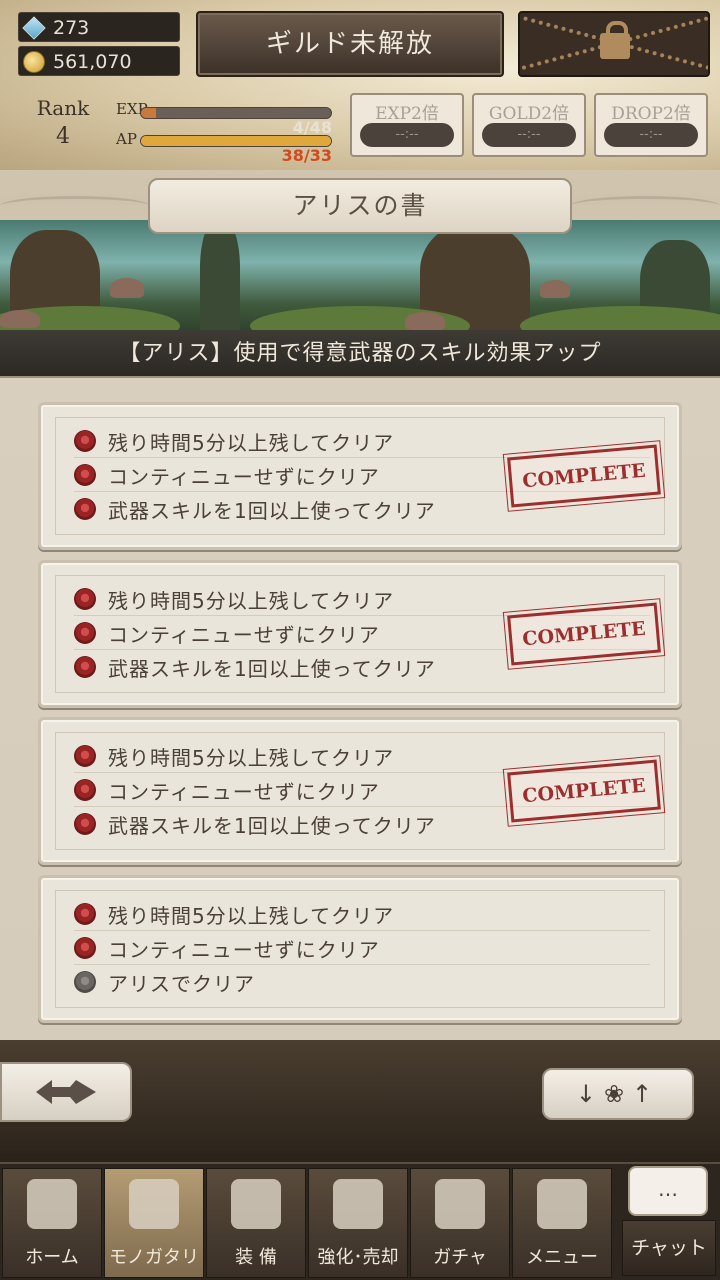 The image size is (720, 1280). Describe the element at coordinates (651, 135) in the screenshot. I see `drop-boost-time: --:--` at that location.